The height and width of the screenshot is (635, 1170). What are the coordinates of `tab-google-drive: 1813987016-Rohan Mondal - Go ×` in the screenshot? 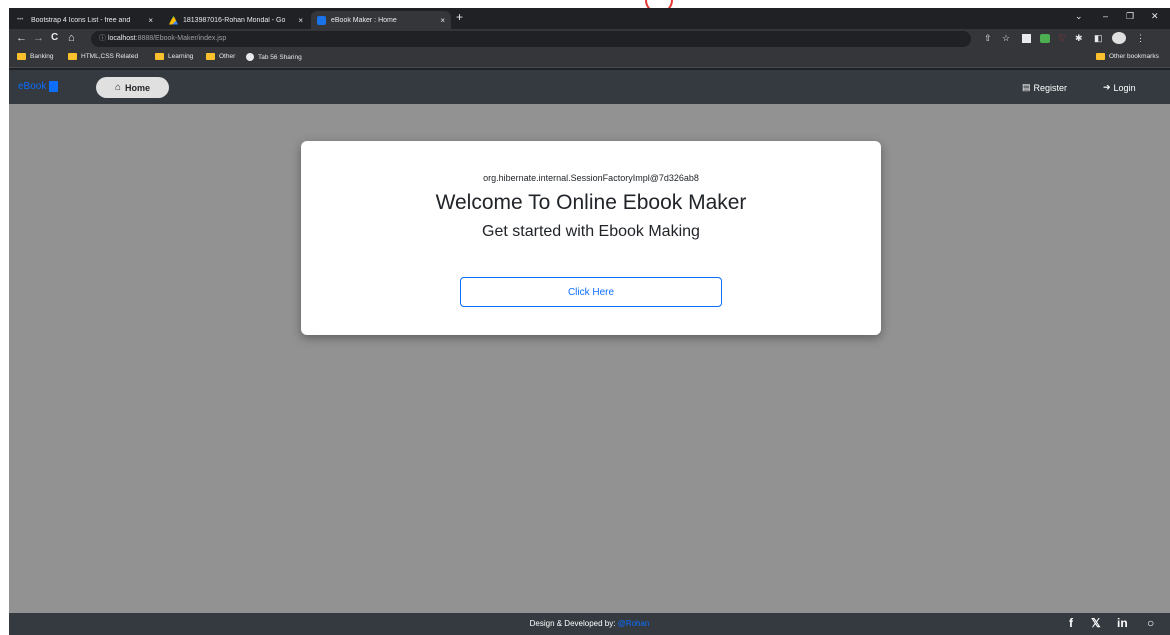 It's located at (236, 20).